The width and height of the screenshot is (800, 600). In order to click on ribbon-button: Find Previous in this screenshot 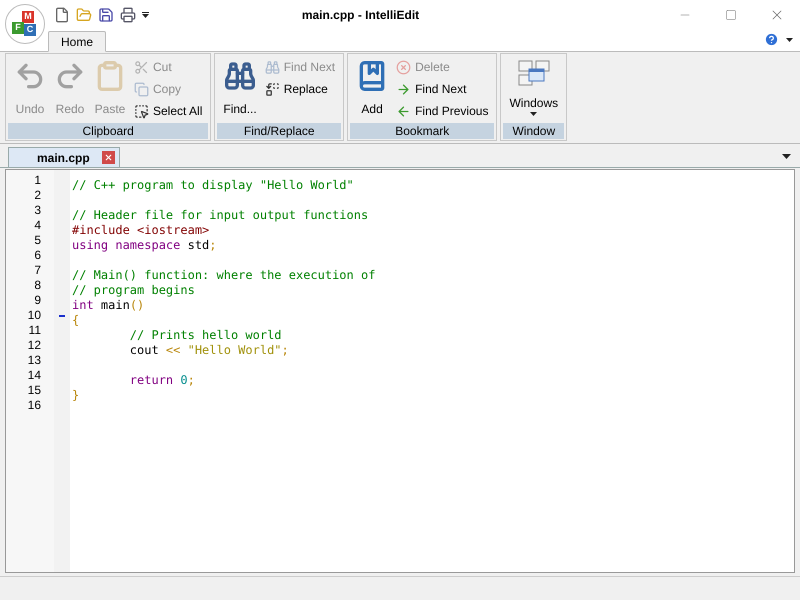, I will do `click(442, 111)`.